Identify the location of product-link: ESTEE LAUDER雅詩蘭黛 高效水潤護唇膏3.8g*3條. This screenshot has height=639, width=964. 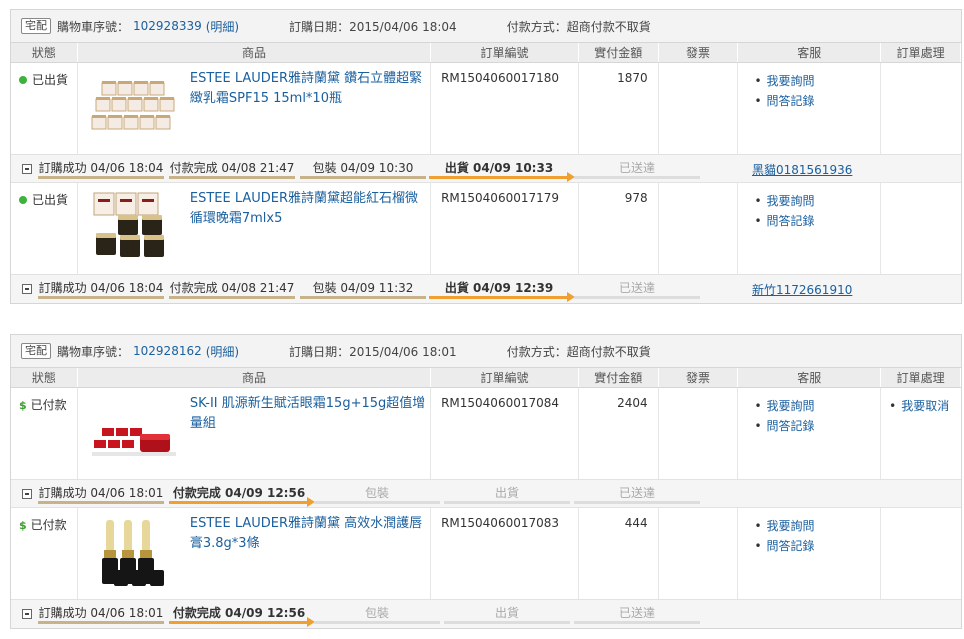
(307, 556).